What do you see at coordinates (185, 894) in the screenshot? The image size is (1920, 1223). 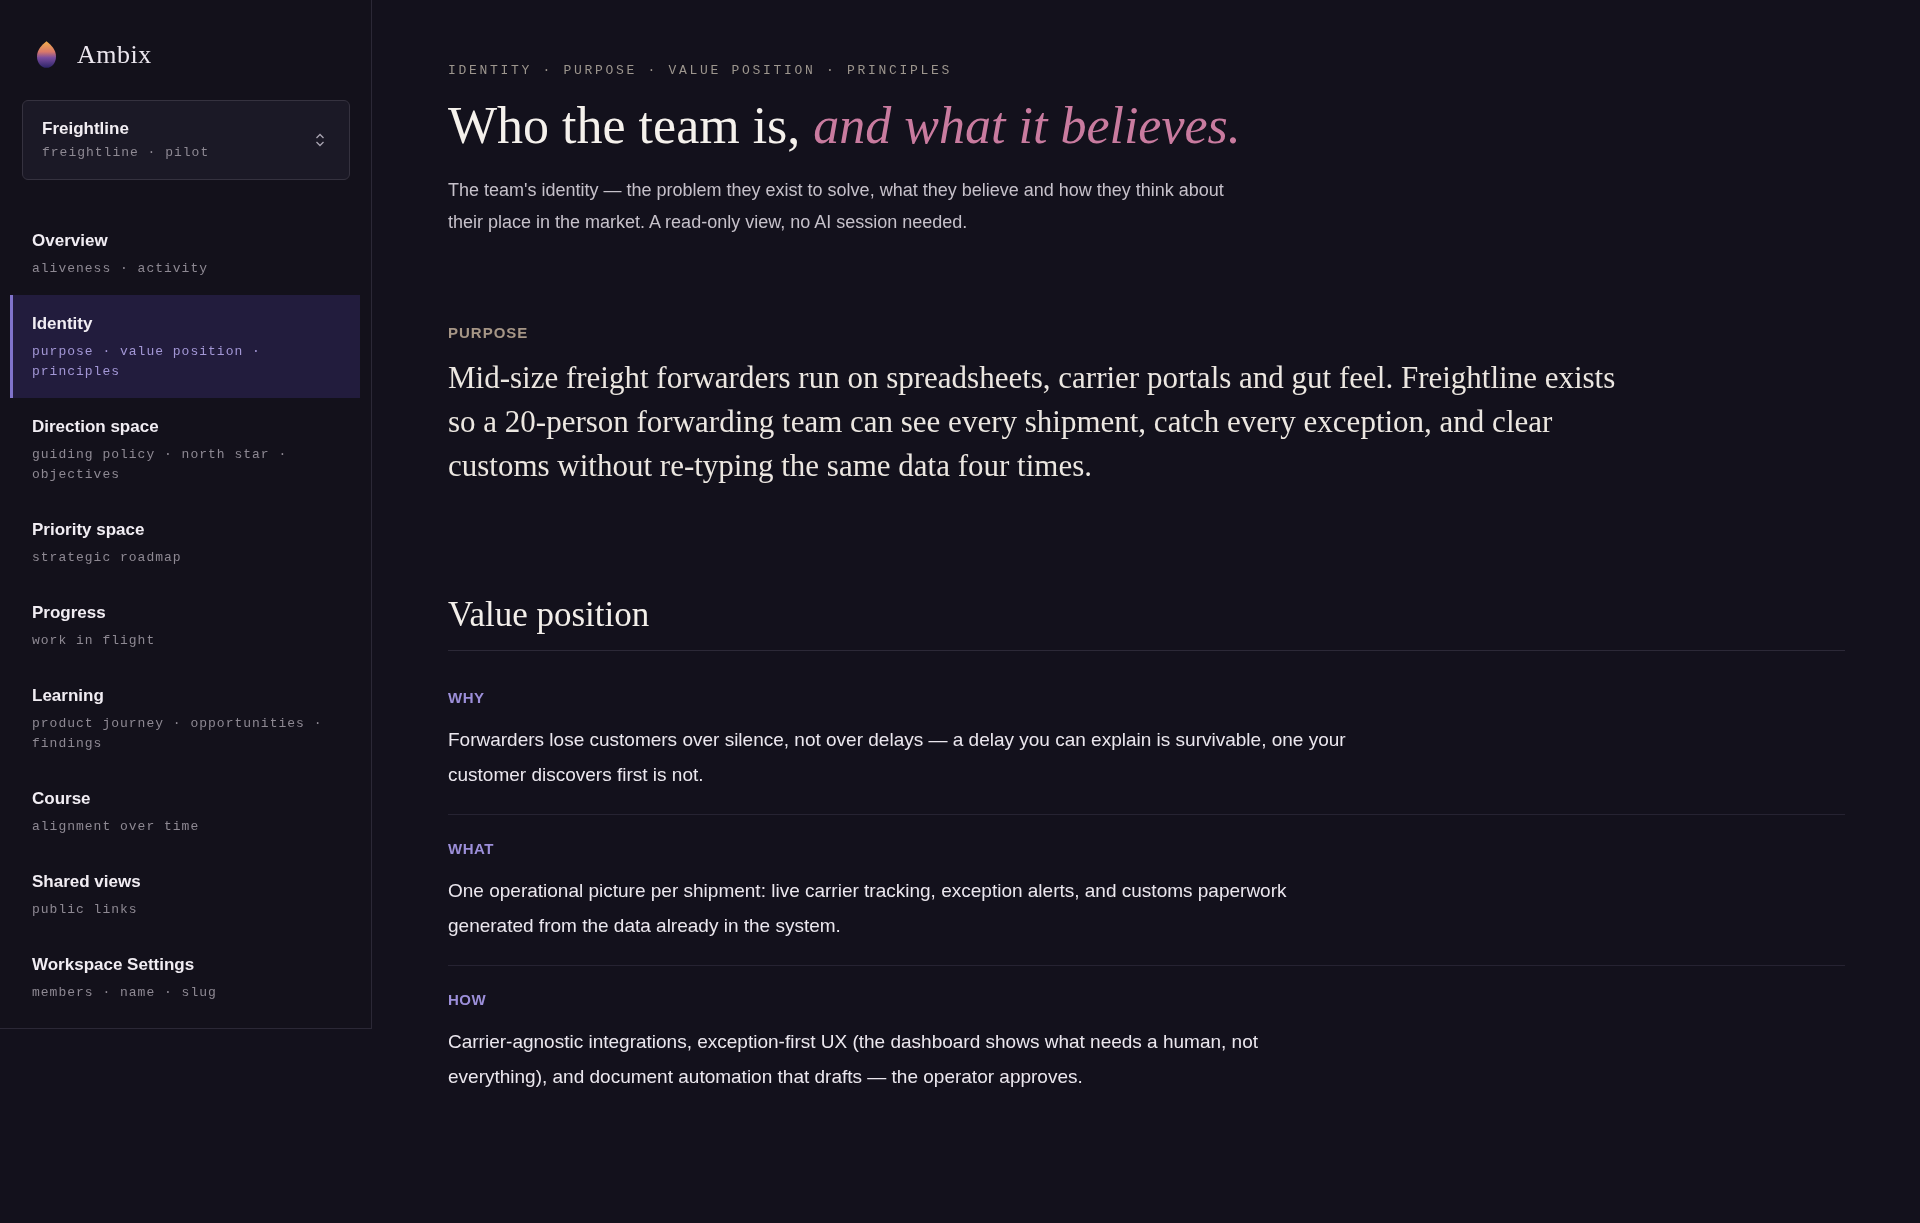 I see `nav-item: Shared views public links` at bounding box center [185, 894].